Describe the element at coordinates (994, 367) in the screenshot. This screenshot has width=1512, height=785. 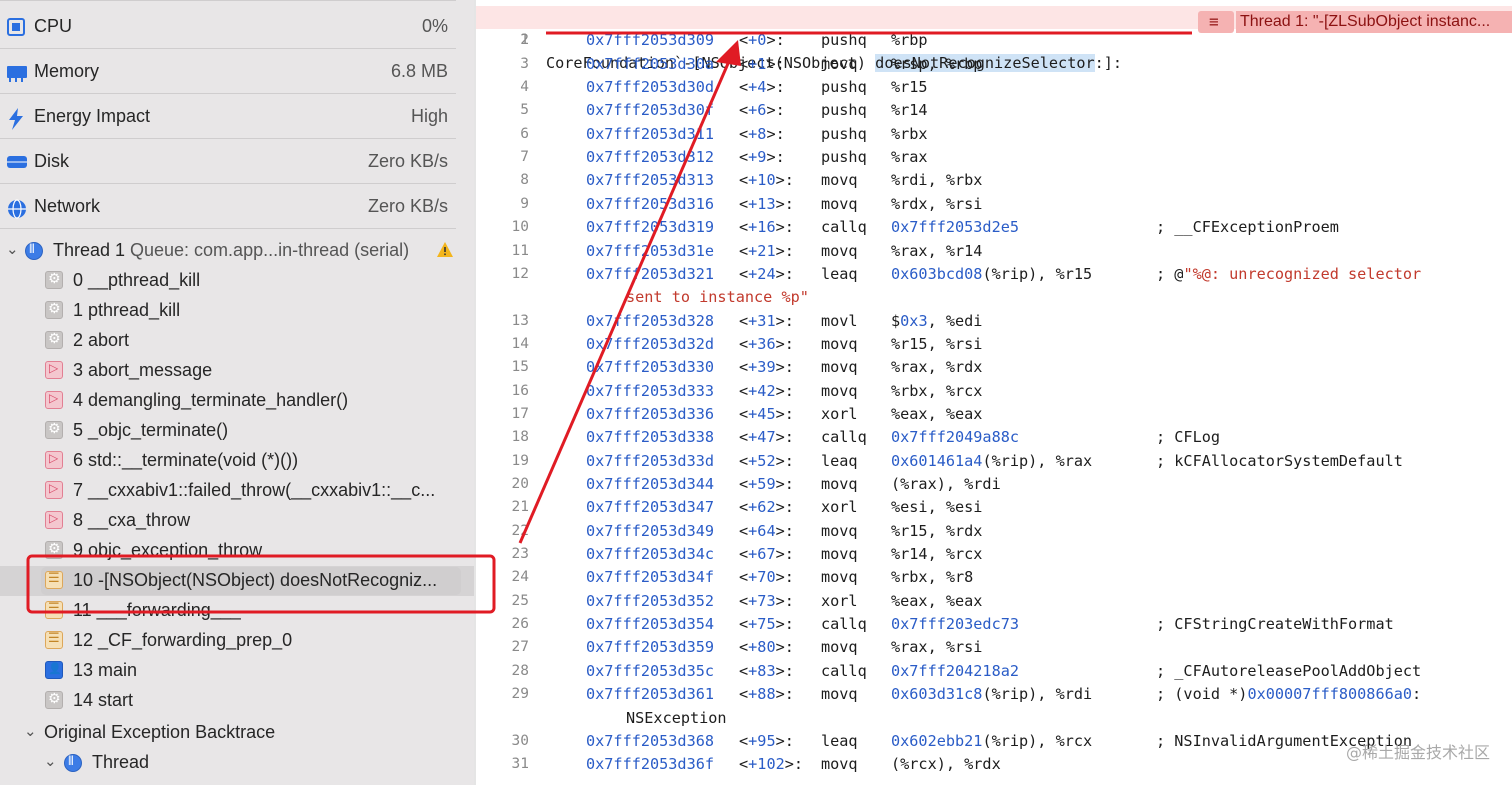
I see `code-line: 15 0x7fff2053d330 <+39>: movq %rax, %rdx` at that location.